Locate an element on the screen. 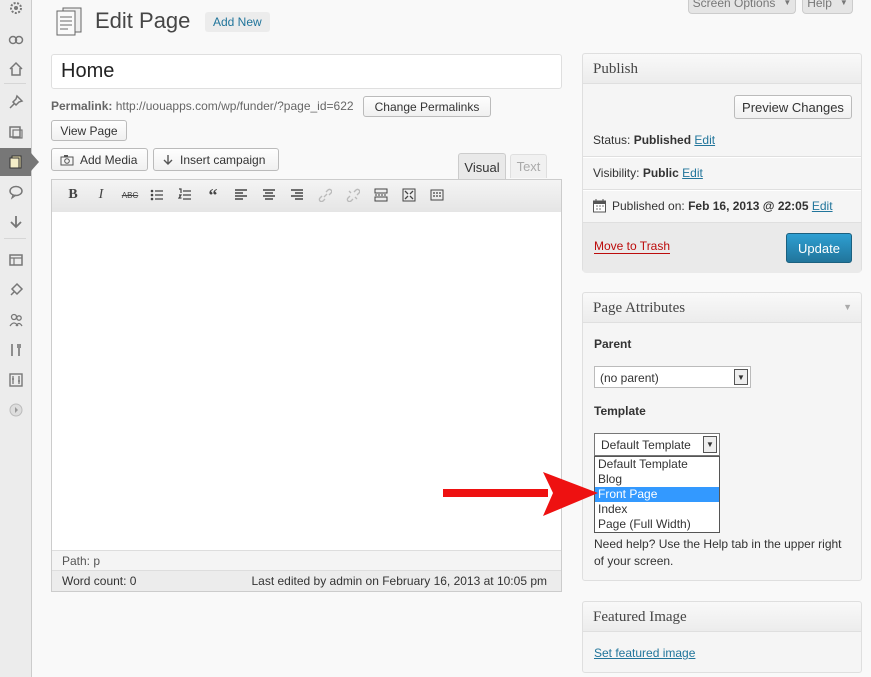  gear-icon is located at coordinates (15, 11).